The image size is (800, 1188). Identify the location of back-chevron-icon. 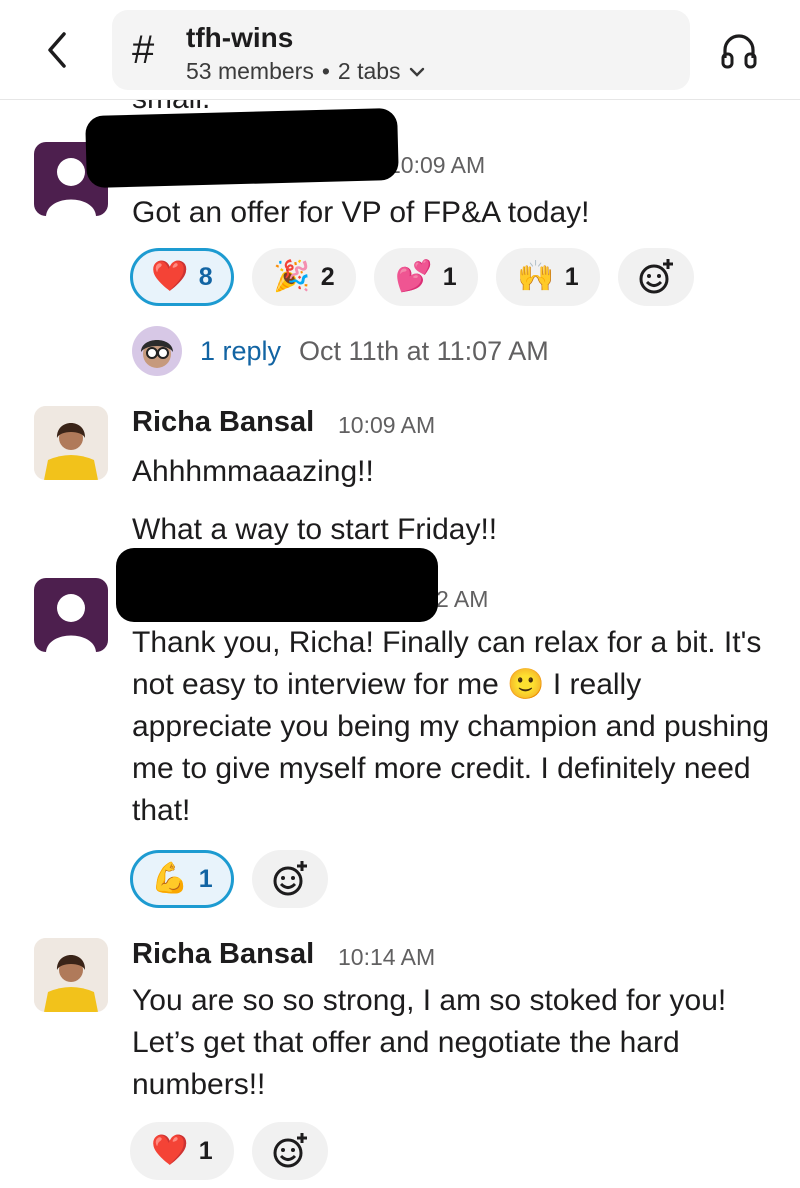
(58, 50).